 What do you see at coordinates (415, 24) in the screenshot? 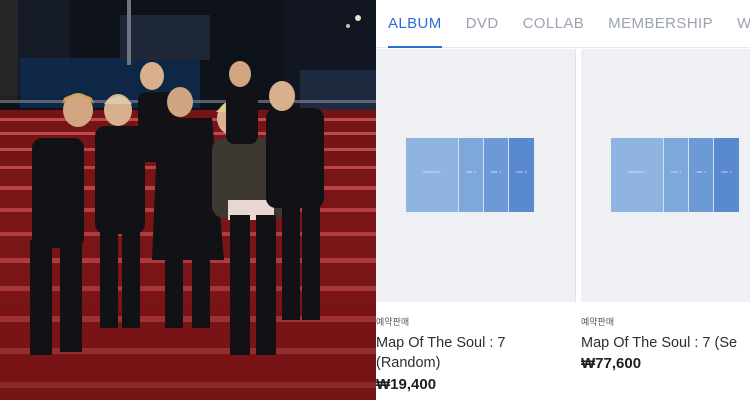
I see `tab-album: ALBUM` at bounding box center [415, 24].